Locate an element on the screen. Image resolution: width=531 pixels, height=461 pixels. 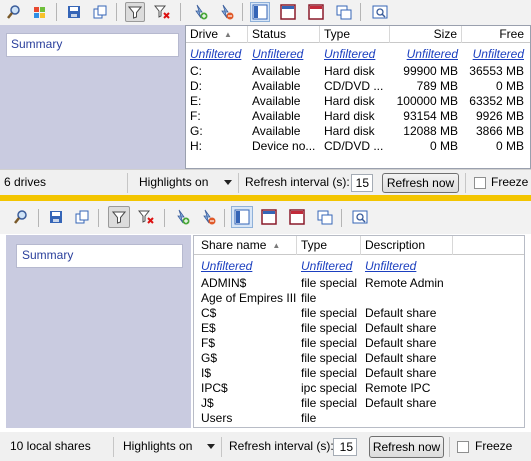
table-row: I$ file special Default share is located at coordinates (332, 373).